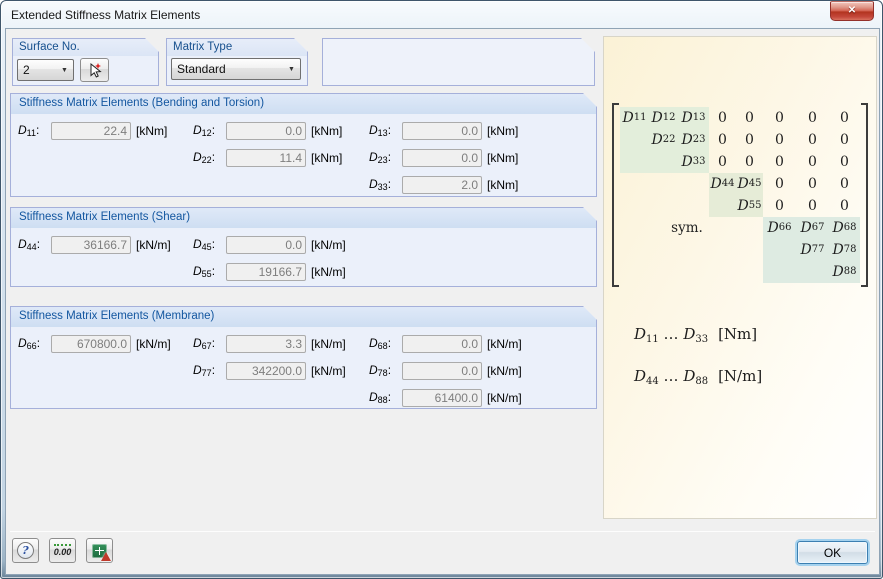 This screenshot has height=579, width=883. I want to click on help-icon: ?, so click(25, 550).